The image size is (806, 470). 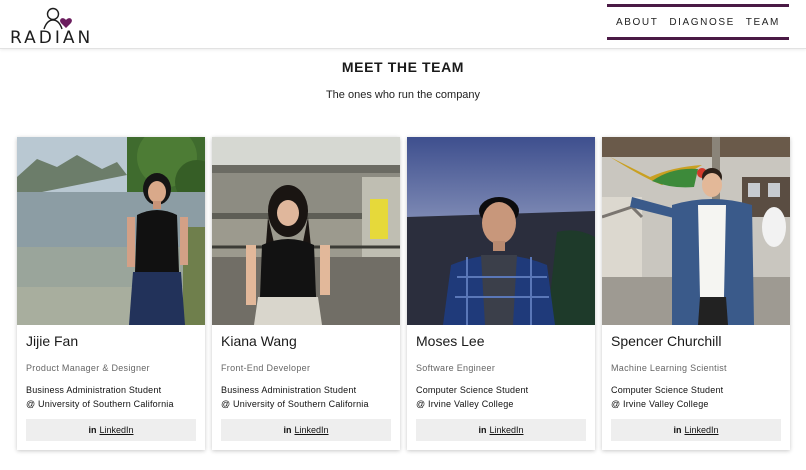 I want to click on page-title: MEET THE TEAM, so click(x=403, y=67).